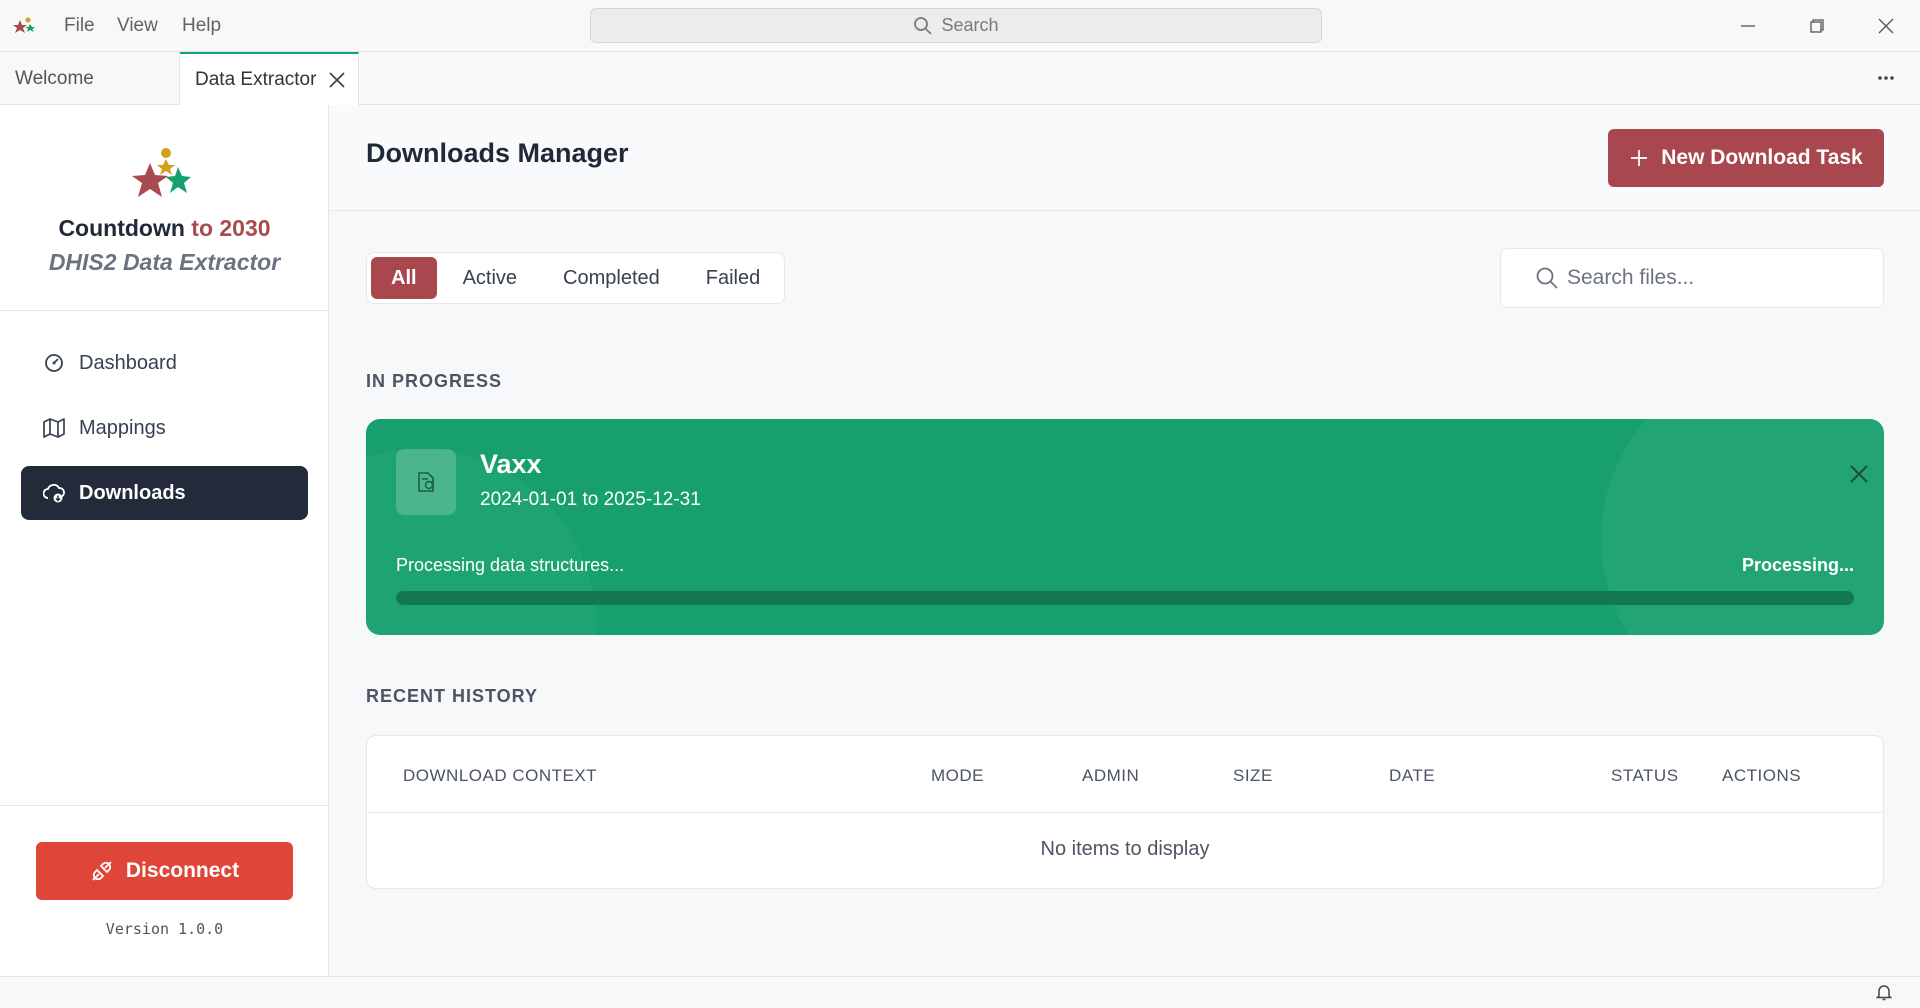  I want to click on disconnect-button: Disconnect, so click(164, 871).